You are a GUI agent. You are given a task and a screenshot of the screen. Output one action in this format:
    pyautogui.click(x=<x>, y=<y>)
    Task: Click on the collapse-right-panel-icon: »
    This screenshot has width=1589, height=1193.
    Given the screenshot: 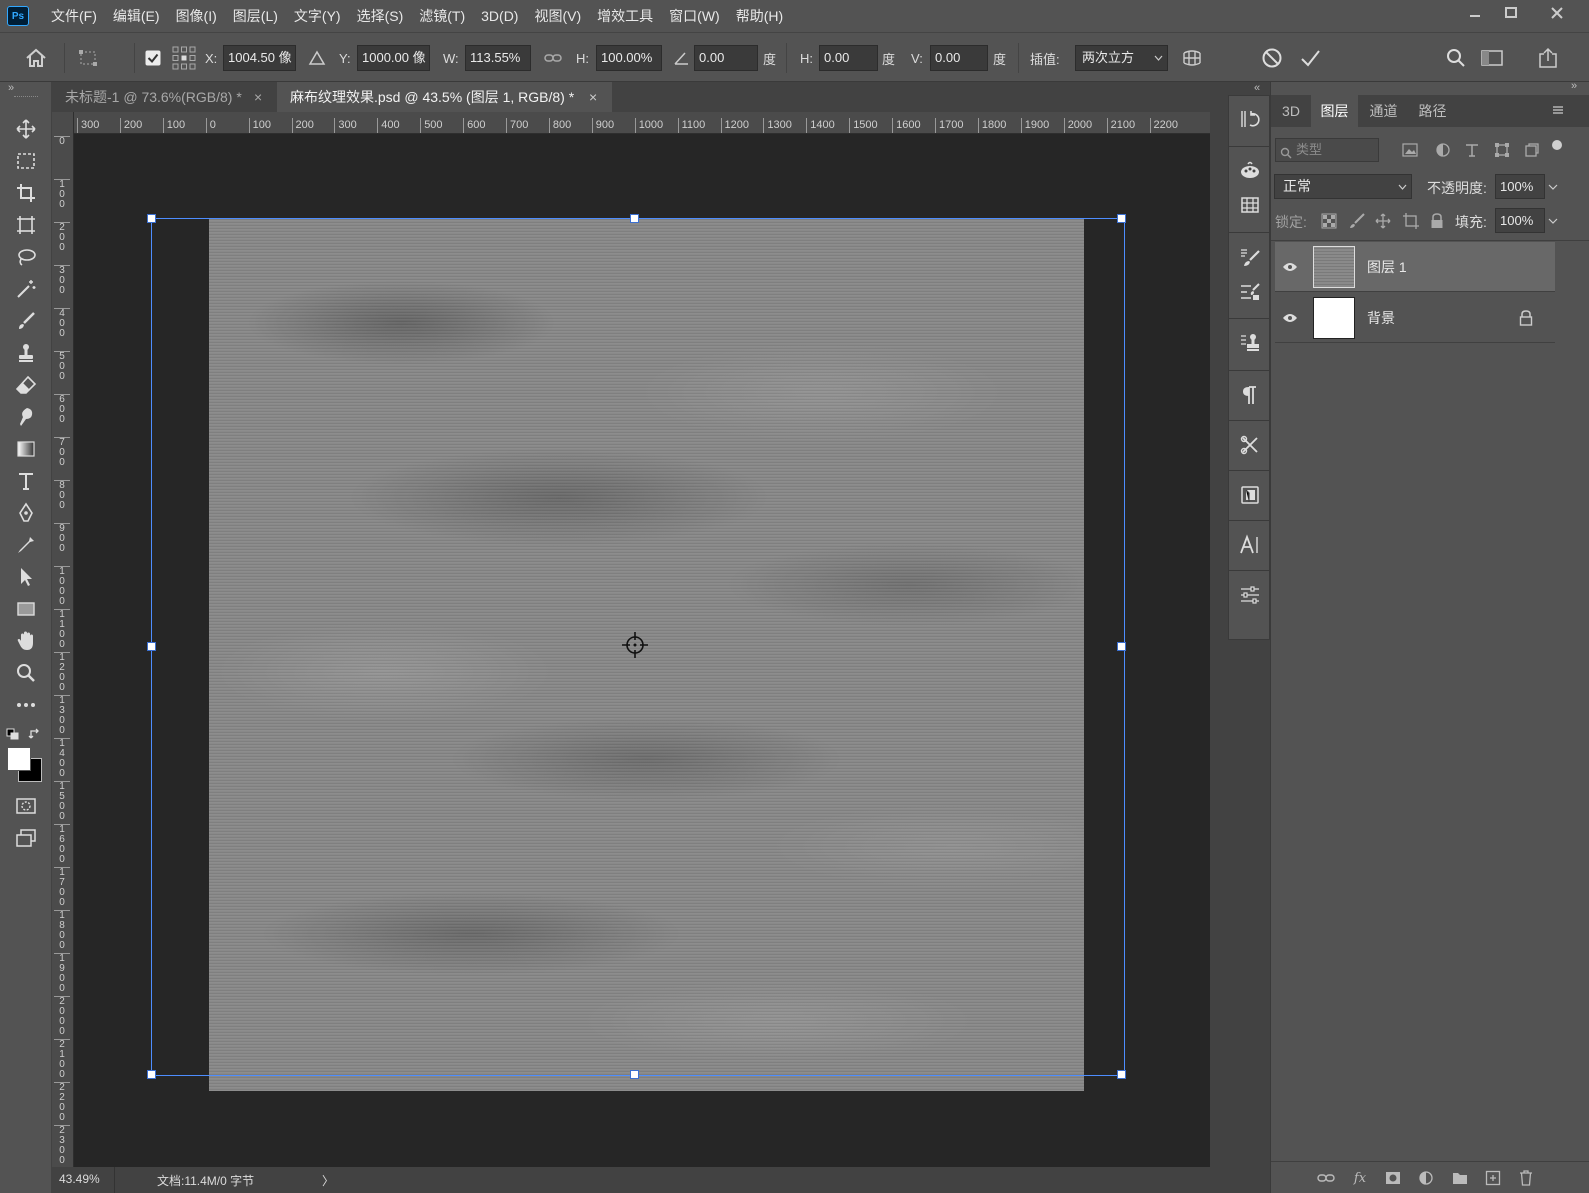 What is the action you would take?
    pyautogui.click(x=1574, y=86)
    